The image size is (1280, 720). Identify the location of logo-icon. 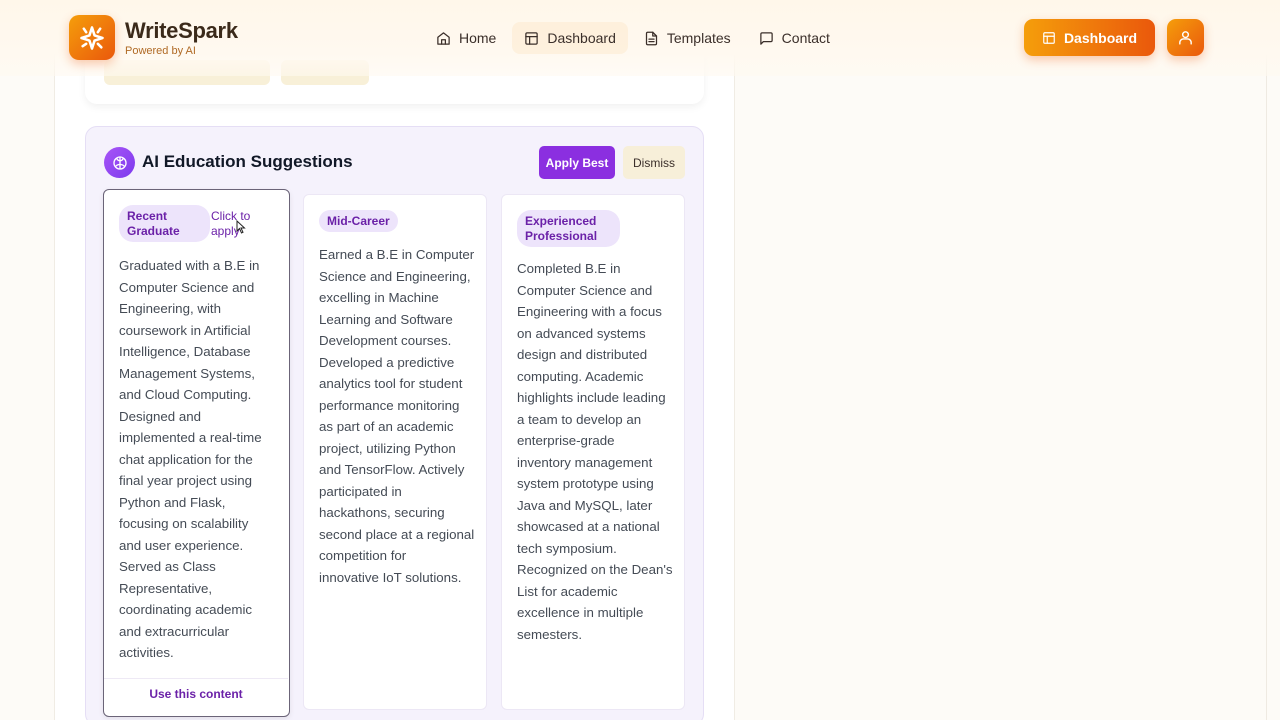
(92, 37).